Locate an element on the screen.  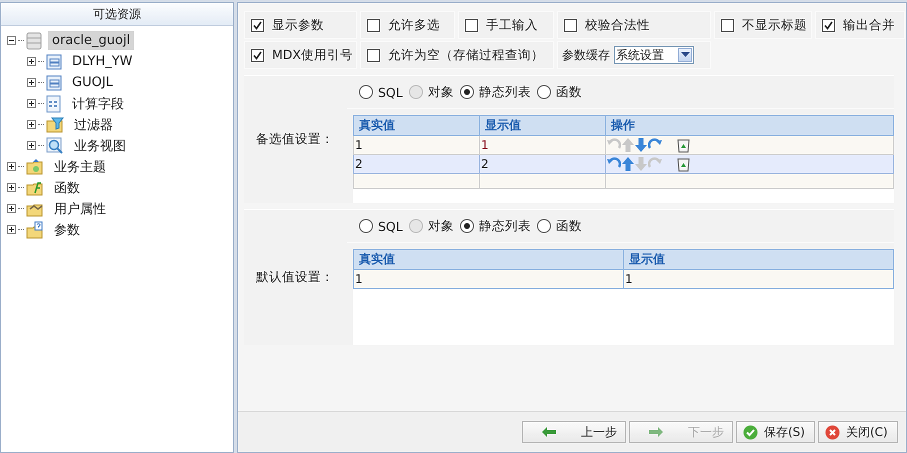
question-folder-icon is located at coordinates (35, 229).